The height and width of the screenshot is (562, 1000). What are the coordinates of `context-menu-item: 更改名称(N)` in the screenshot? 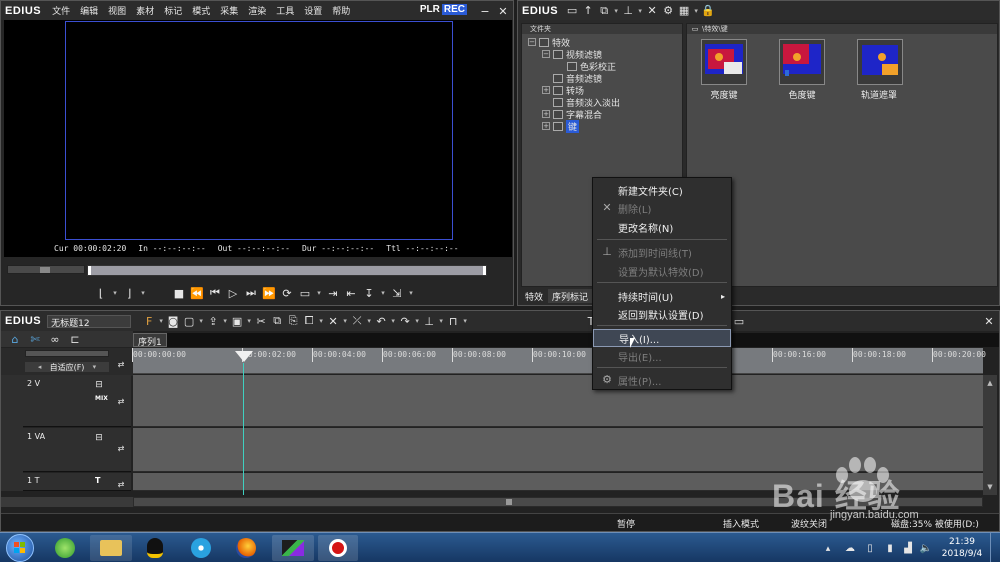 It's located at (662, 227).